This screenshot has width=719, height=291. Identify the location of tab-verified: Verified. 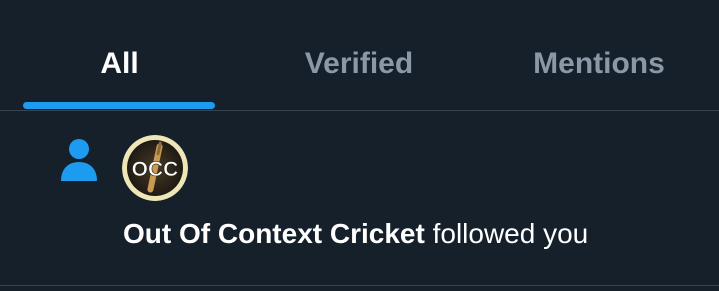
(359, 55).